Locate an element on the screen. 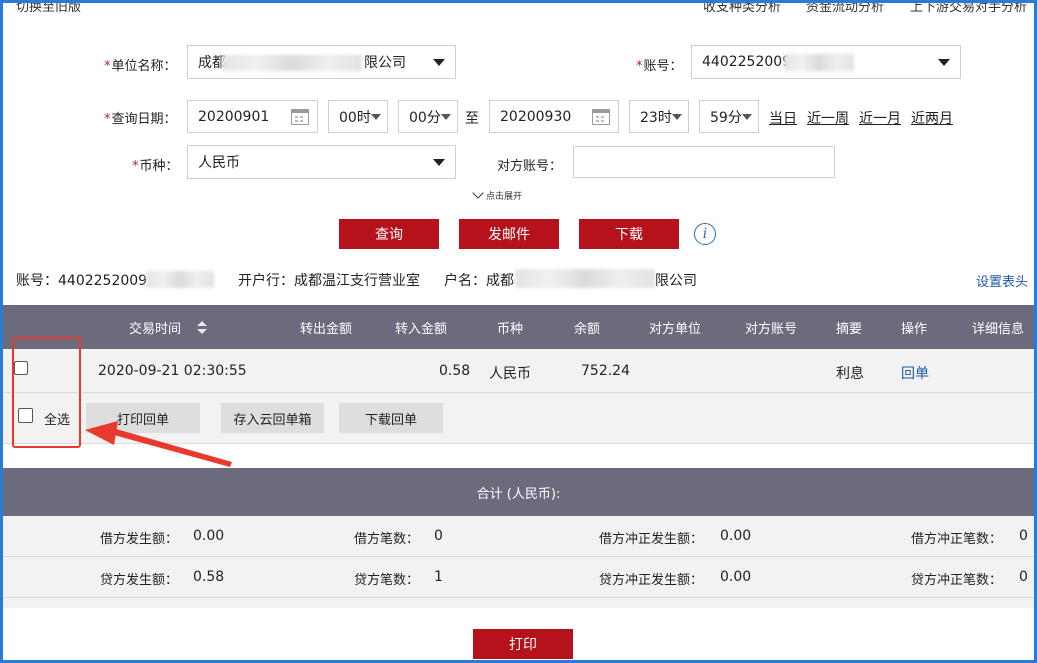 The image size is (1037, 663). debit-reversal-amount-value: 0.00 is located at coordinates (736, 536).